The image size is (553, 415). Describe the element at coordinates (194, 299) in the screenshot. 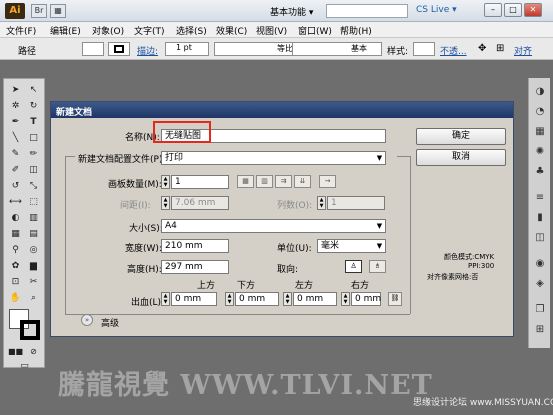

I see `bleed-top-field: 0 mm` at that location.